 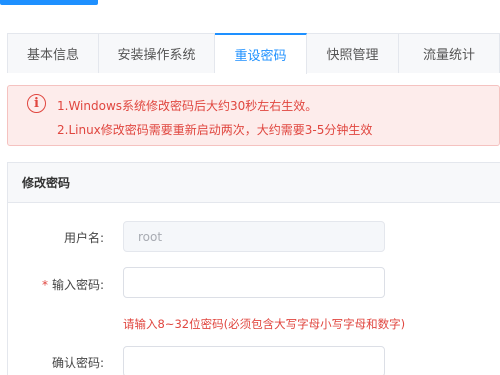 What do you see at coordinates (254, 282) in the screenshot?
I see `password-input` at bounding box center [254, 282].